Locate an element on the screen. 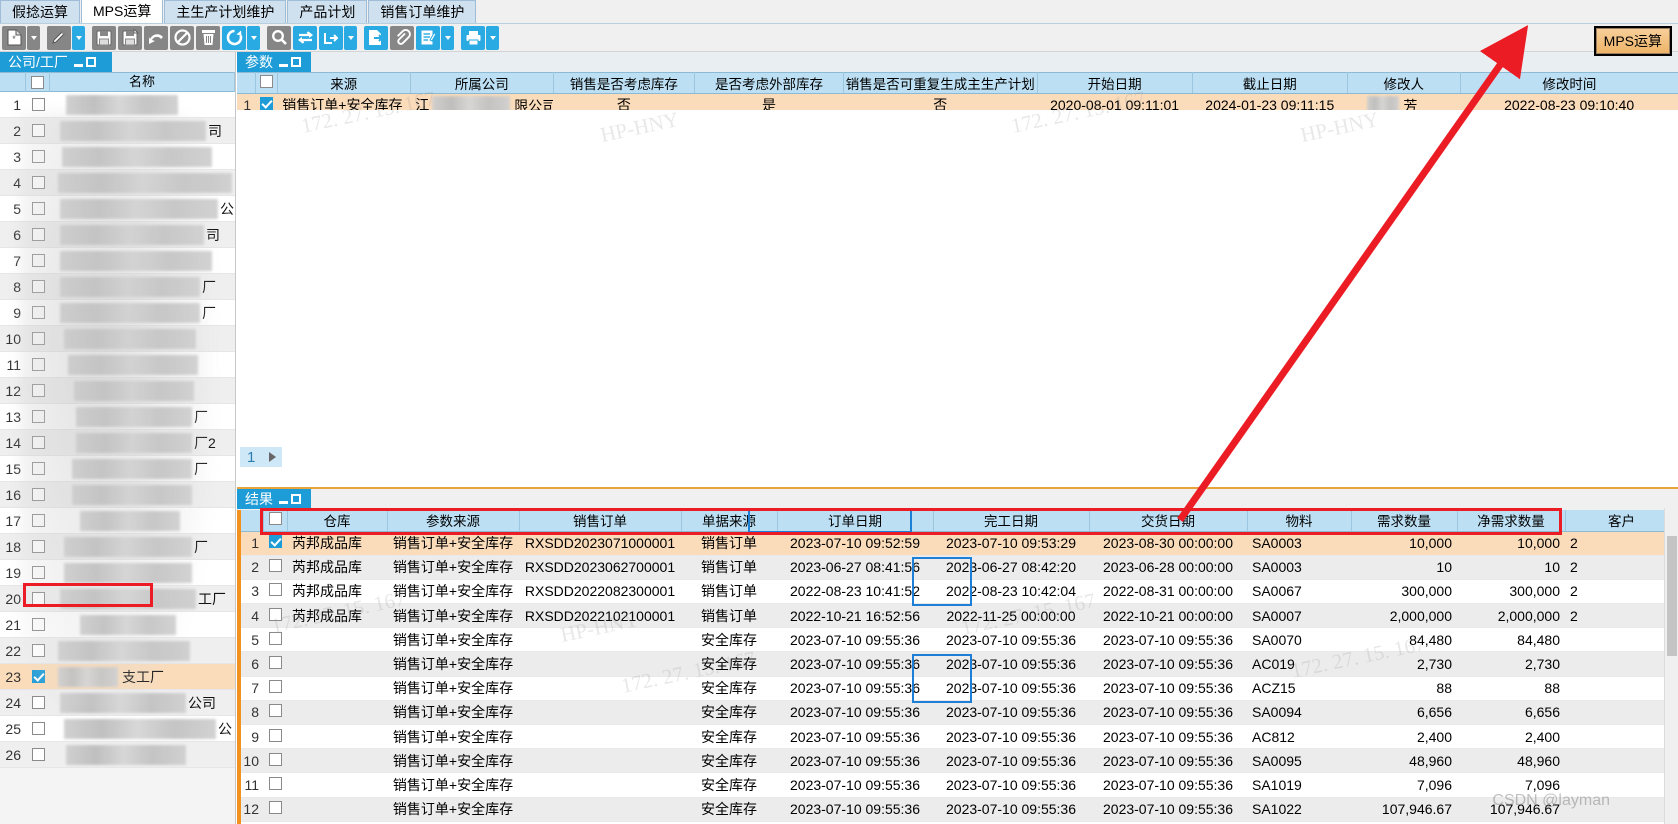 The image size is (1678, 824). result-header-doc-source: 单据来源 is located at coordinates (729, 521).